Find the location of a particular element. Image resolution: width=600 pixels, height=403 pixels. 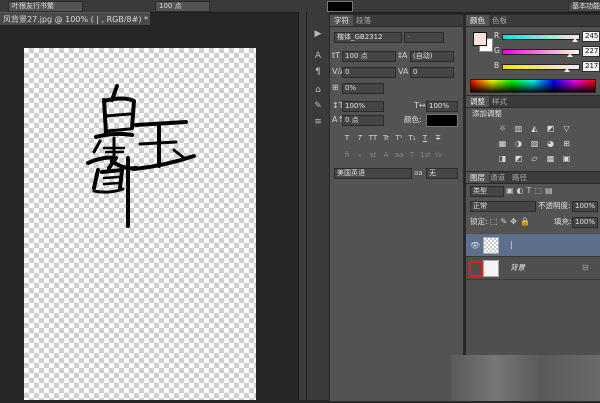

kerning-field: 0 is located at coordinates (369, 72).